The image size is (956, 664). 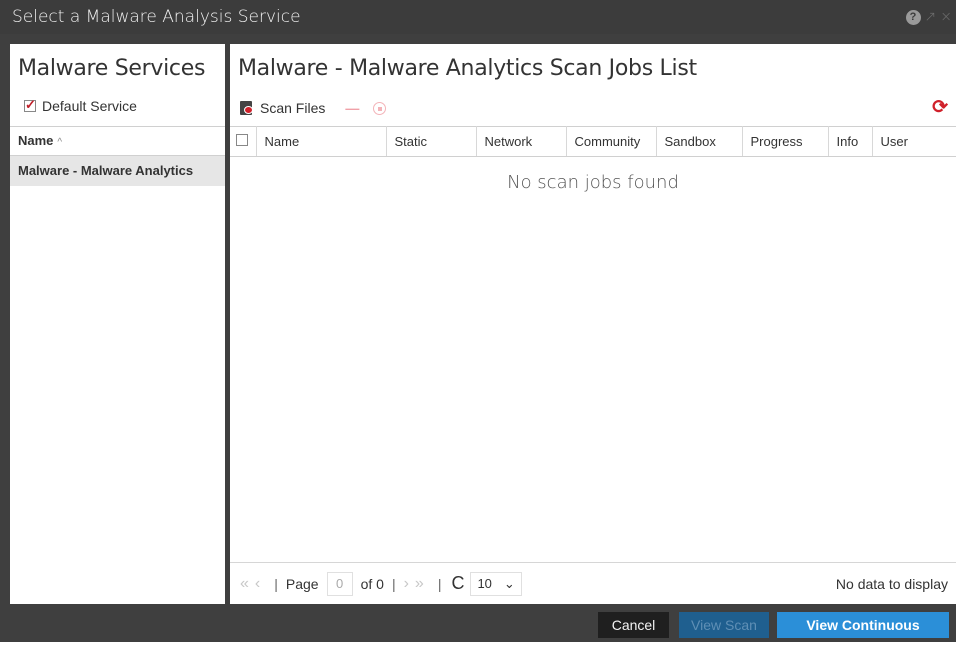 What do you see at coordinates (478, 17) in the screenshot?
I see `dialog-titlebar: Select a Malware Analysis Service ? ↗ ×` at bounding box center [478, 17].